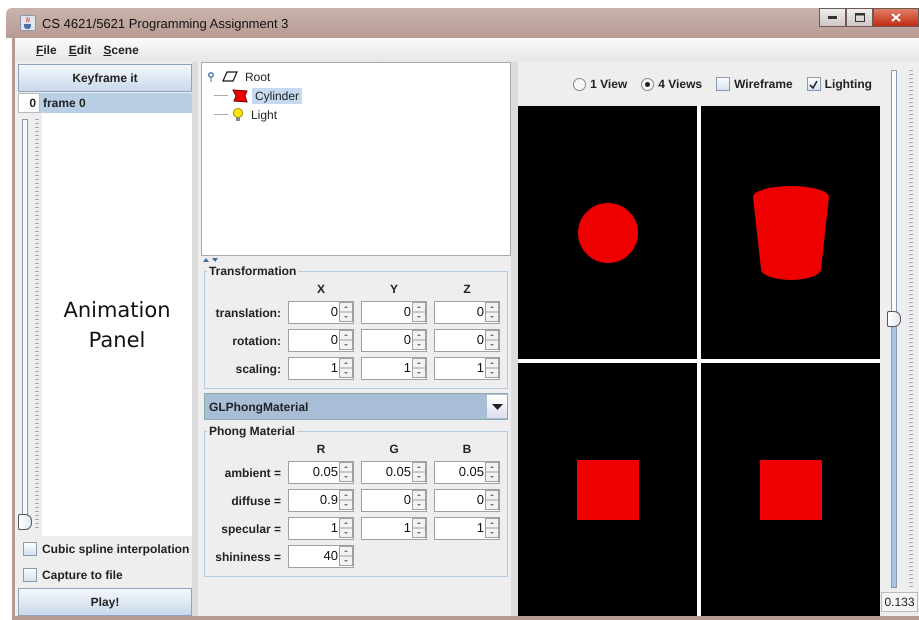  What do you see at coordinates (277, 96) in the screenshot?
I see `tree-node: Cylinder` at bounding box center [277, 96].